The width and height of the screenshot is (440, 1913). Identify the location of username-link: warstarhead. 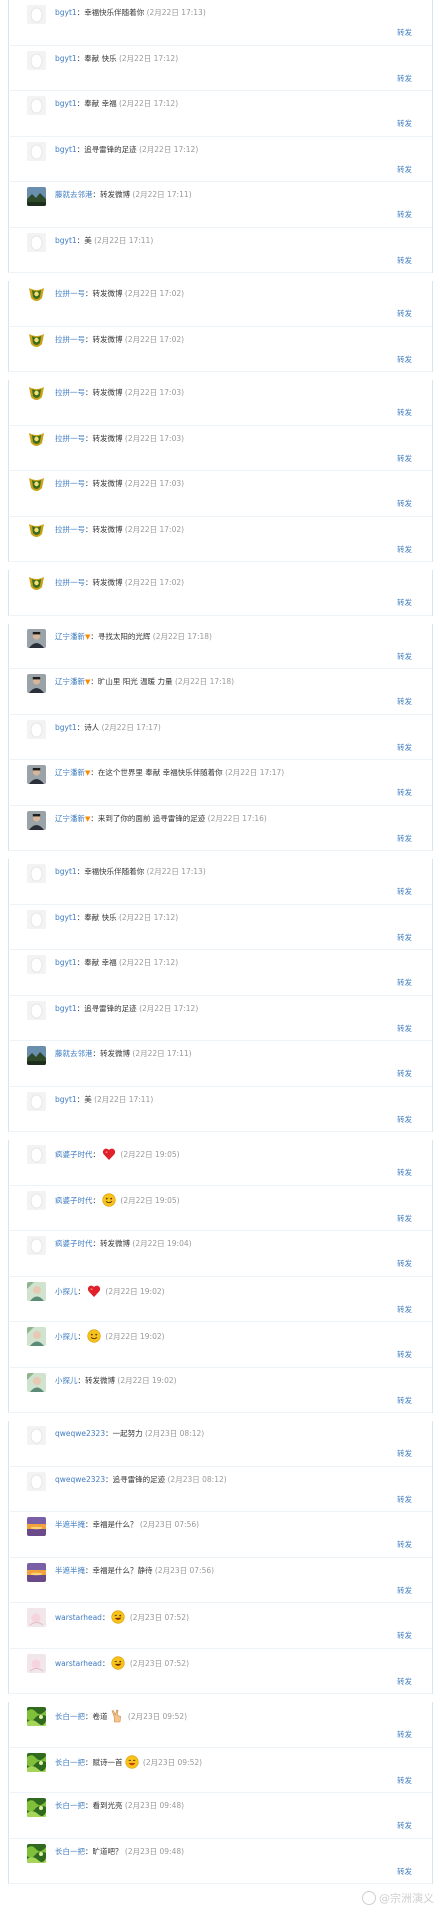
(78, 1617).